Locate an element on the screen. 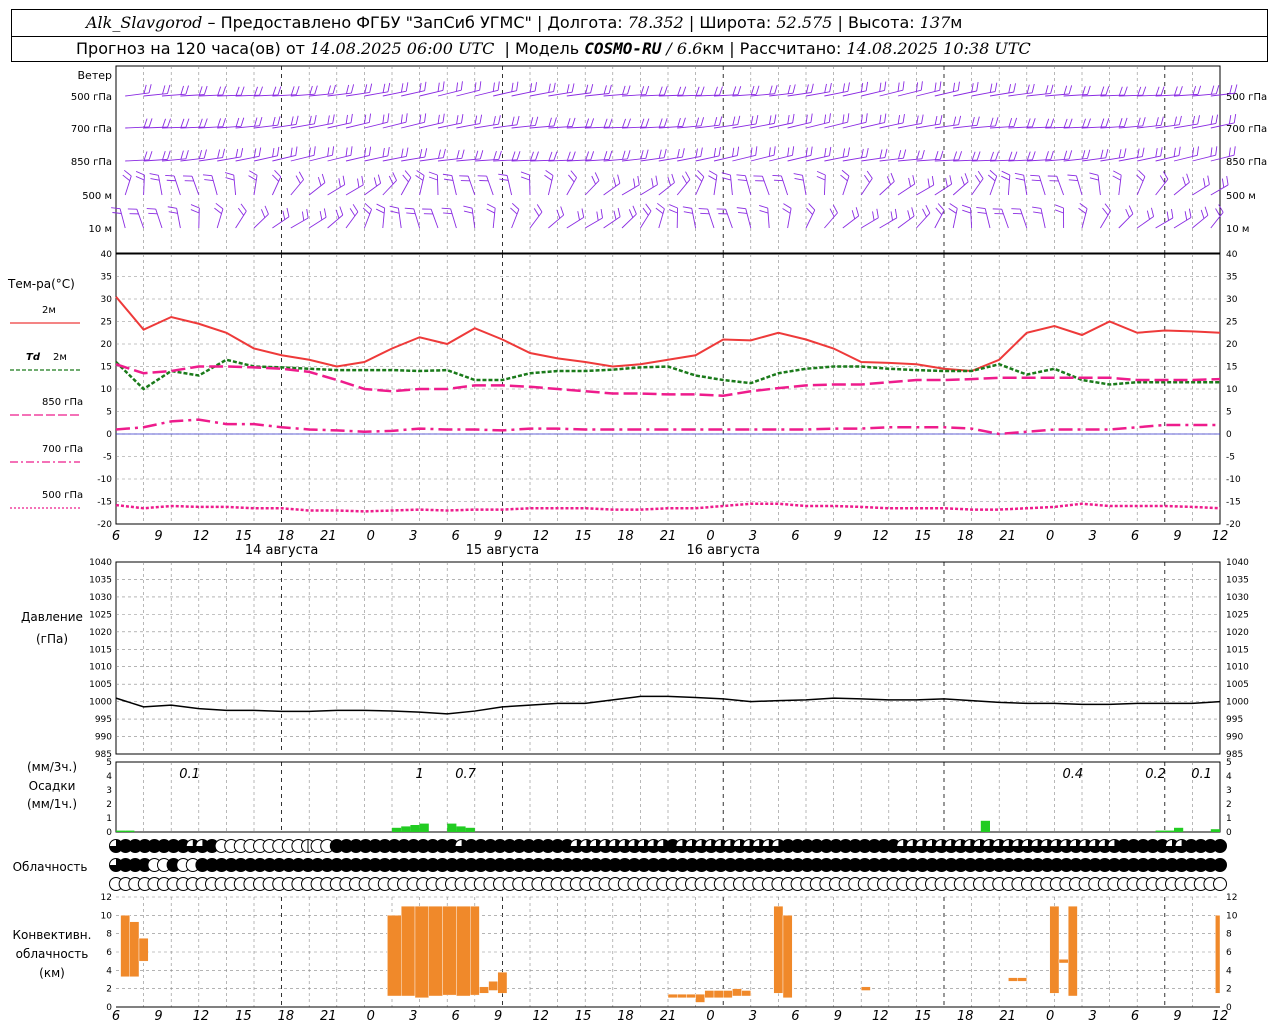 This screenshot has width=1280, height=1024. conv-tick-label-right: 4 is located at coordinates (1229, 971).